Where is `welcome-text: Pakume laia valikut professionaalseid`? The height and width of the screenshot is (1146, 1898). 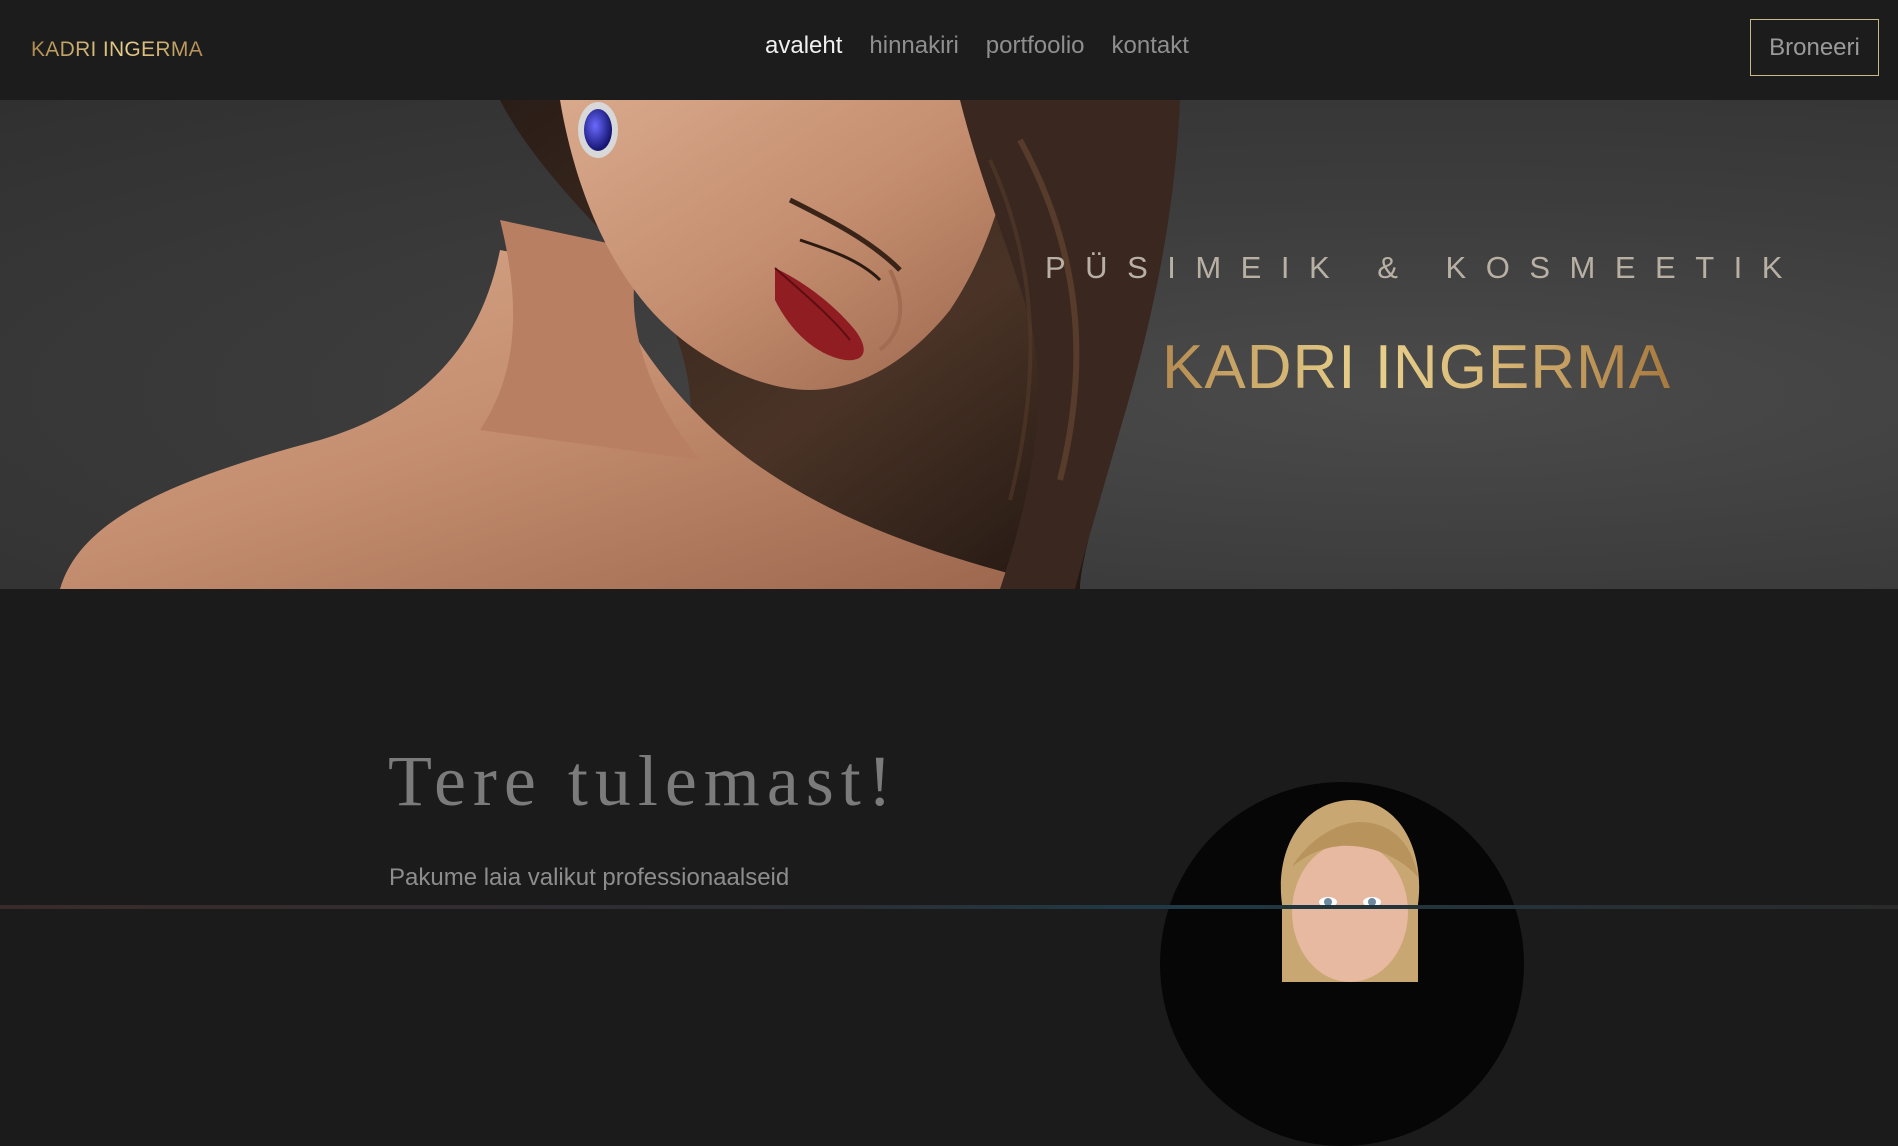
welcome-text: Pakume laia valikut professionaalseid is located at coordinates (589, 877).